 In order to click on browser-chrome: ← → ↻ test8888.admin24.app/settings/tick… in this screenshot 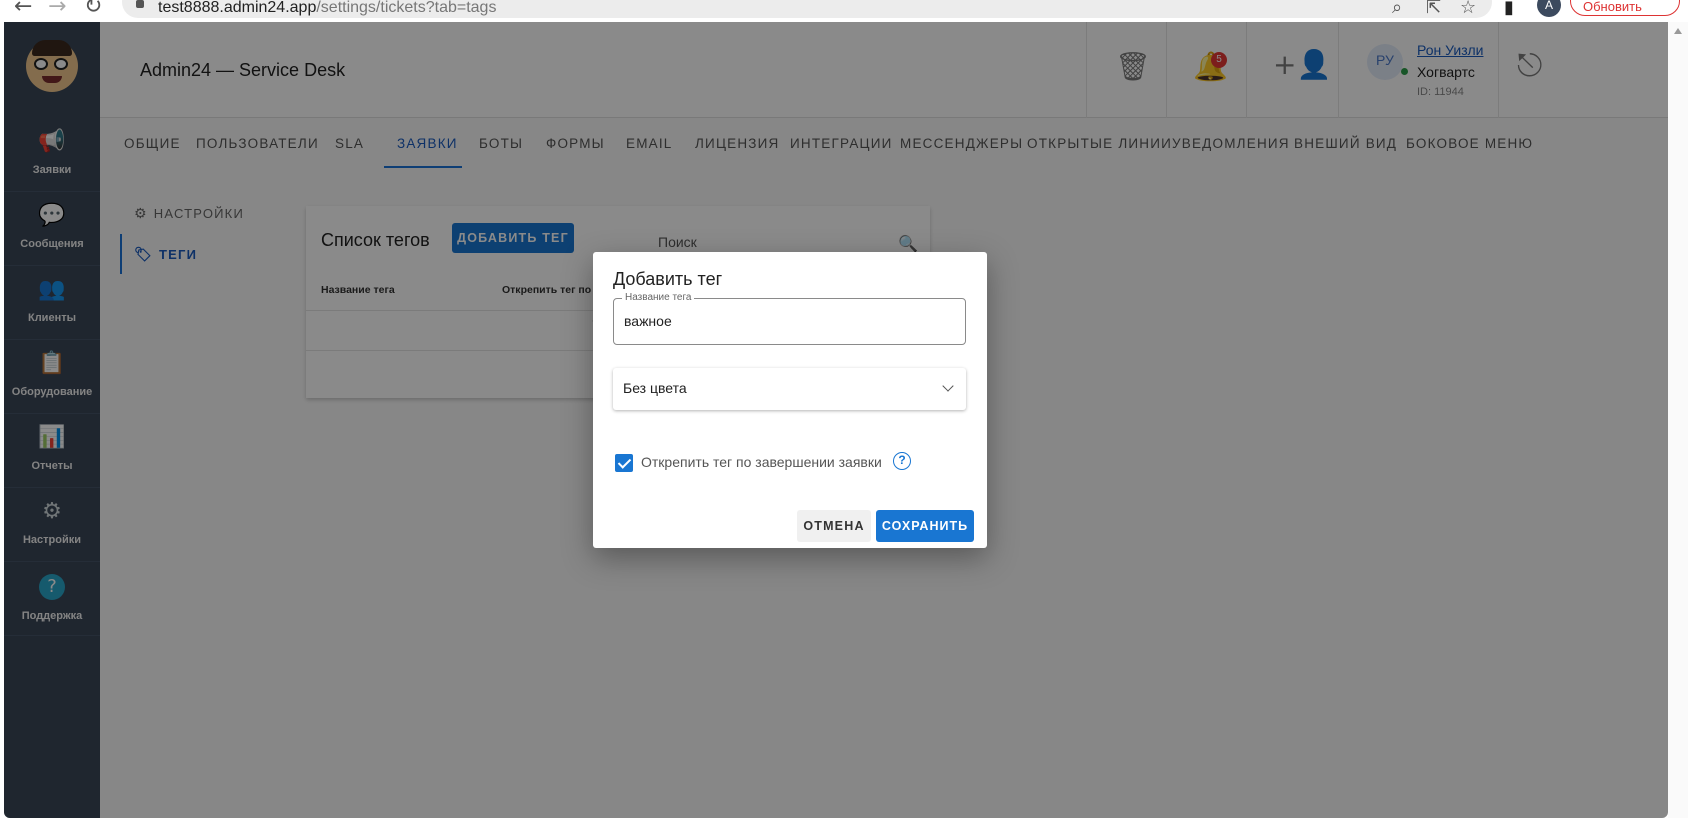, I will do `click(844, 11)`.